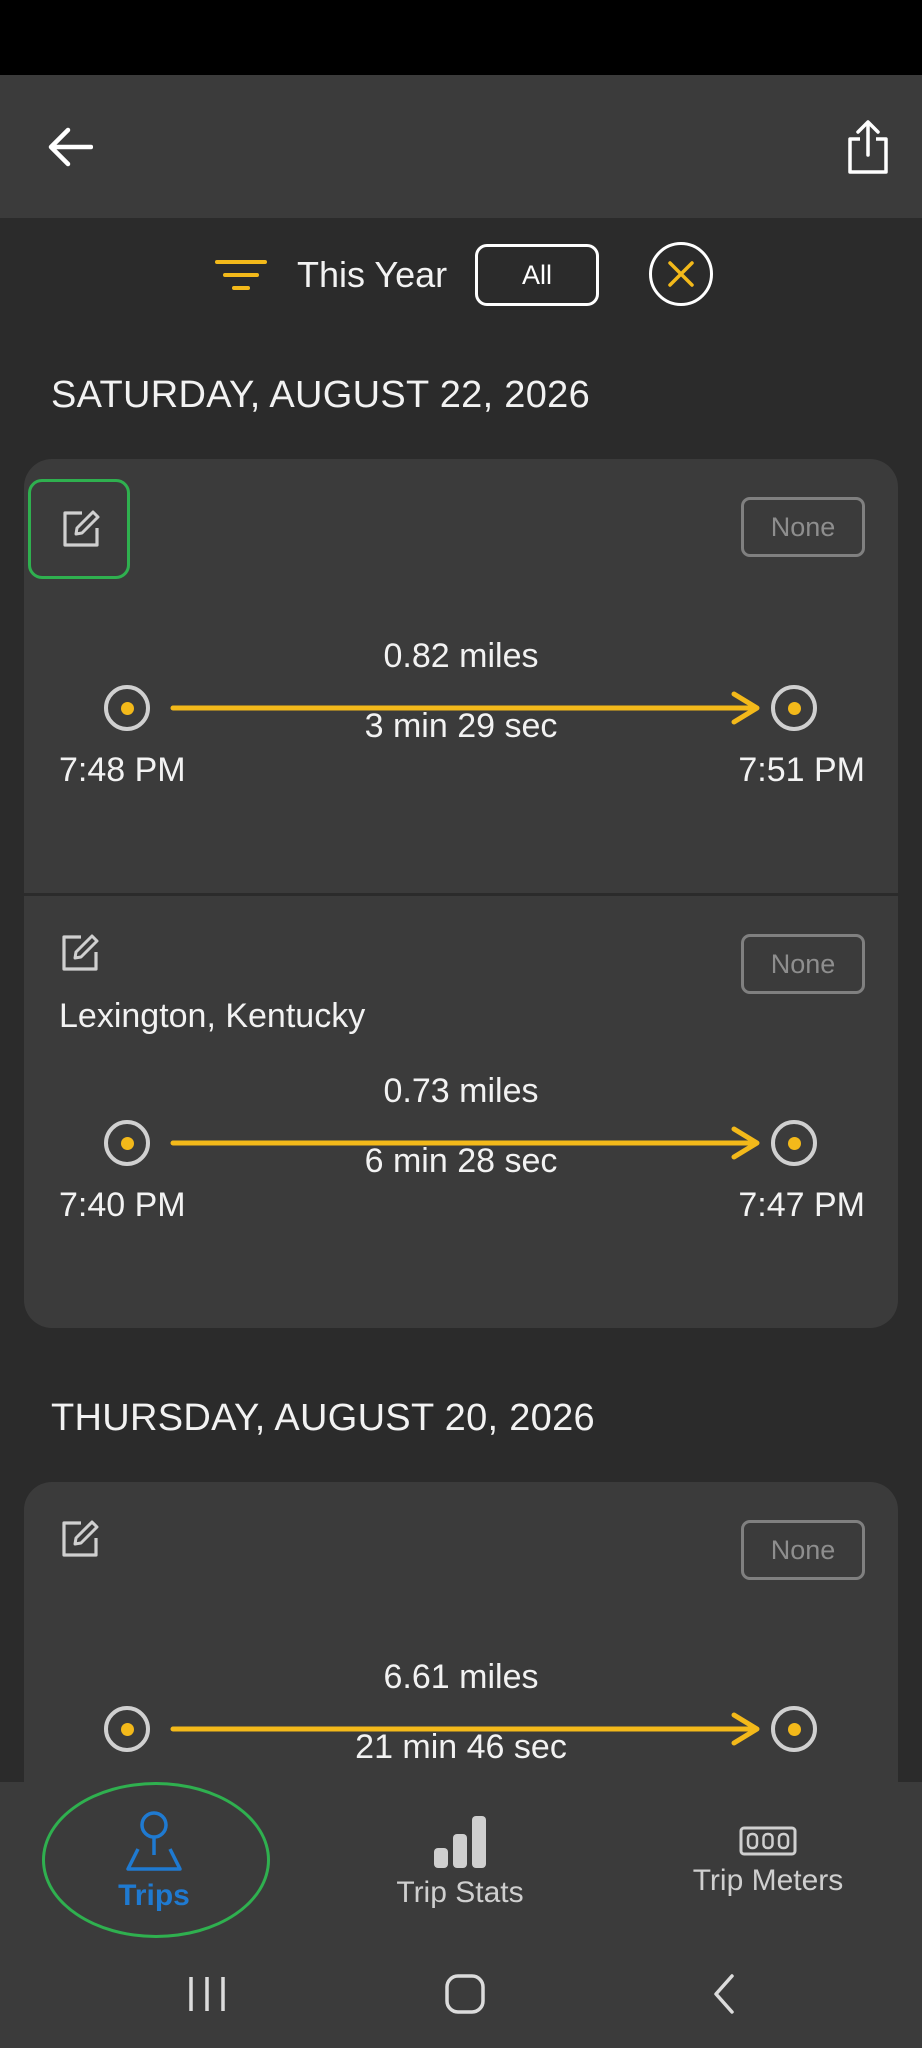 The width and height of the screenshot is (922, 2048). Describe the element at coordinates (323, 1418) in the screenshot. I see `day-header: THURSDAY, AUGUST 20, 2026` at that location.